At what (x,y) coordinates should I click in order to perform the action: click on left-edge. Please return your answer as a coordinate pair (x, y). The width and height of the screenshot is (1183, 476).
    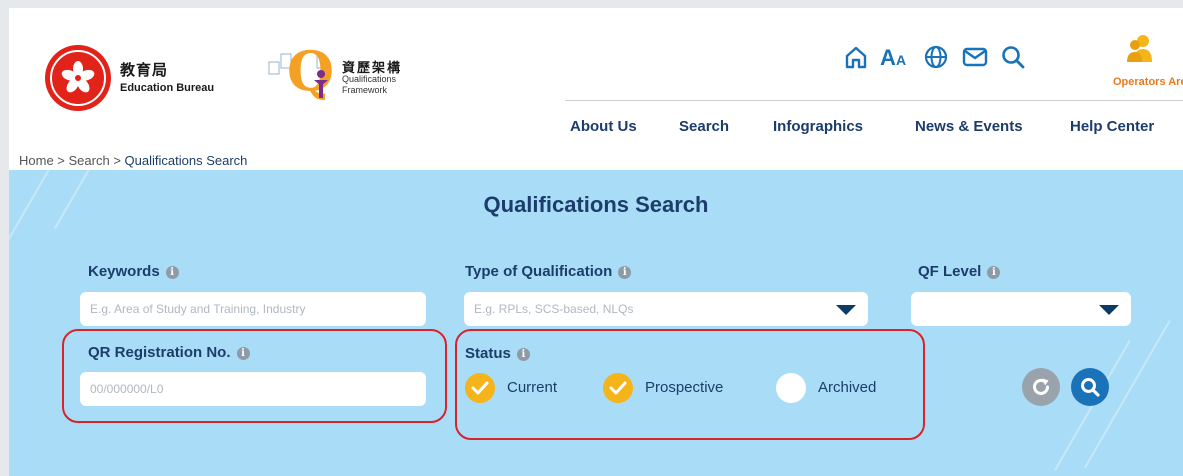
    Looking at the image, I should click on (4, 238).